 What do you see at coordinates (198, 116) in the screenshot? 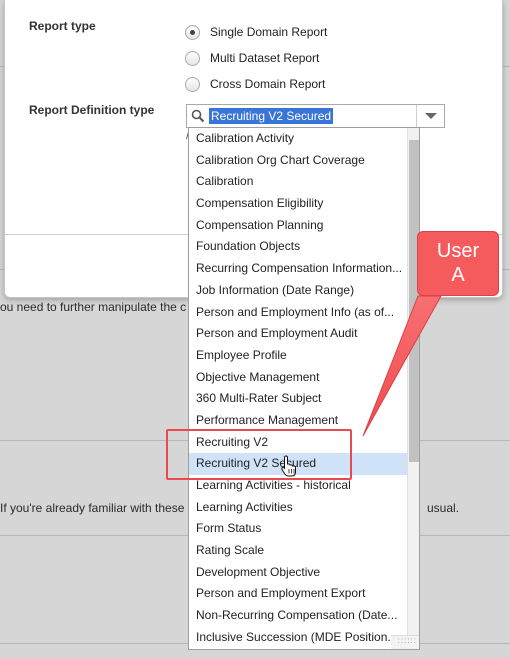
I see `search-icon` at bounding box center [198, 116].